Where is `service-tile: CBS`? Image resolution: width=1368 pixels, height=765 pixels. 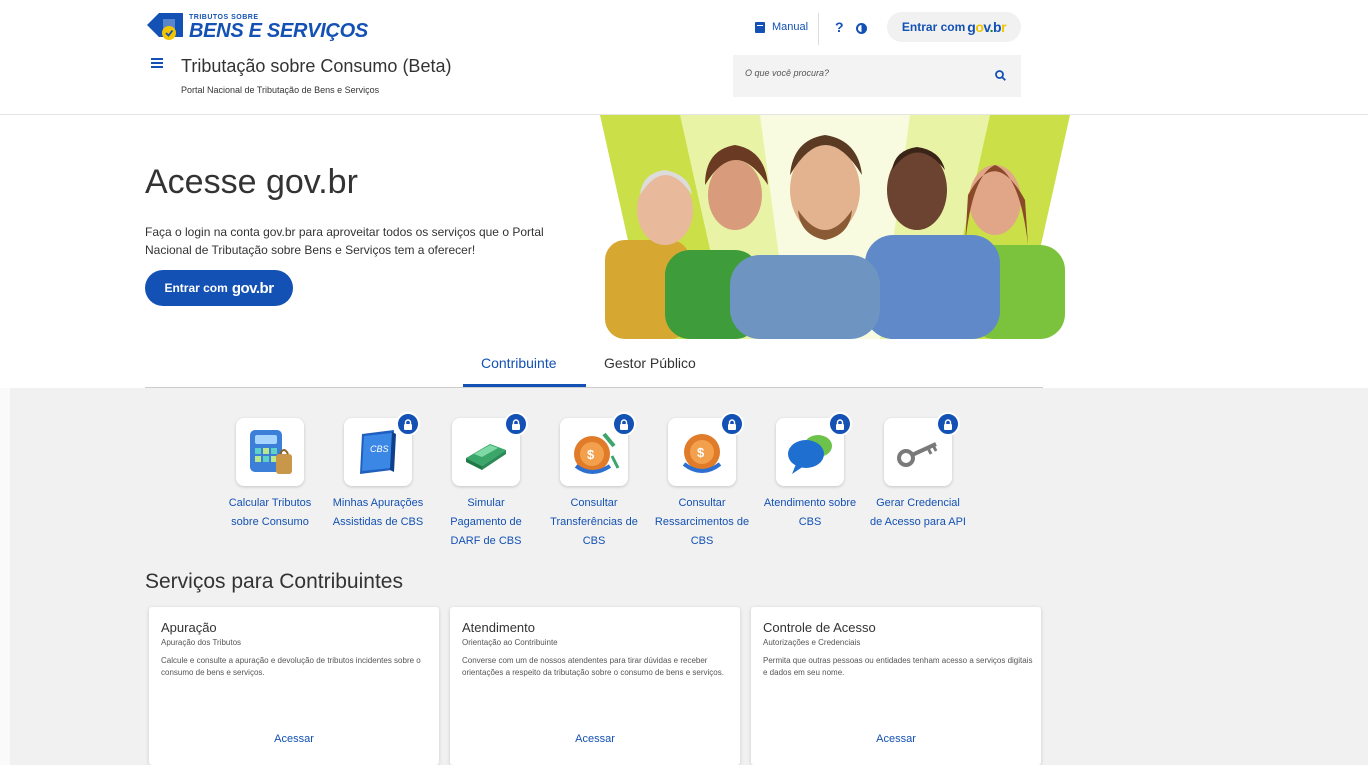
service-tile: CBS is located at coordinates (382, 449).